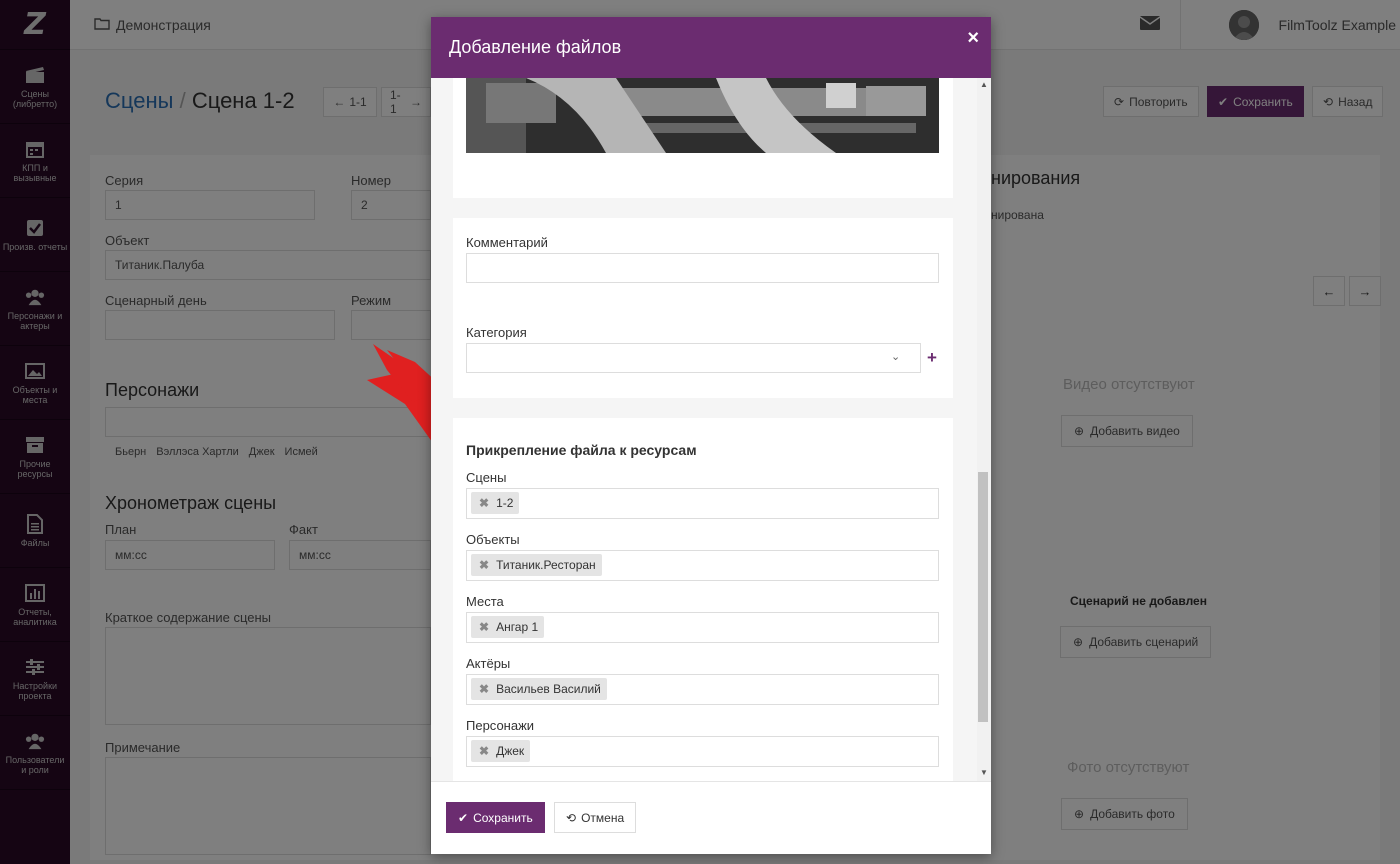 The width and height of the screenshot is (1400, 864). Describe the element at coordinates (702, 115) in the screenshot. I see `file-preview-image` at that location.